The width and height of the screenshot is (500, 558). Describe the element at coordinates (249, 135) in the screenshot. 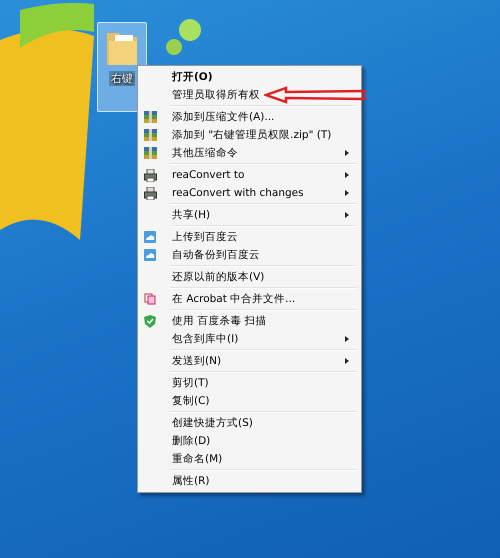

I see `menu-item: 添加到 "右键管理员权限.zip" (T)` at that location.